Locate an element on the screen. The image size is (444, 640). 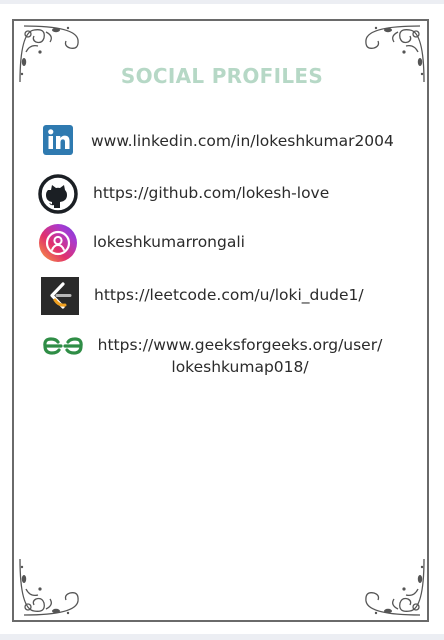
leetcode-icon is located at coordinates (60, 296).